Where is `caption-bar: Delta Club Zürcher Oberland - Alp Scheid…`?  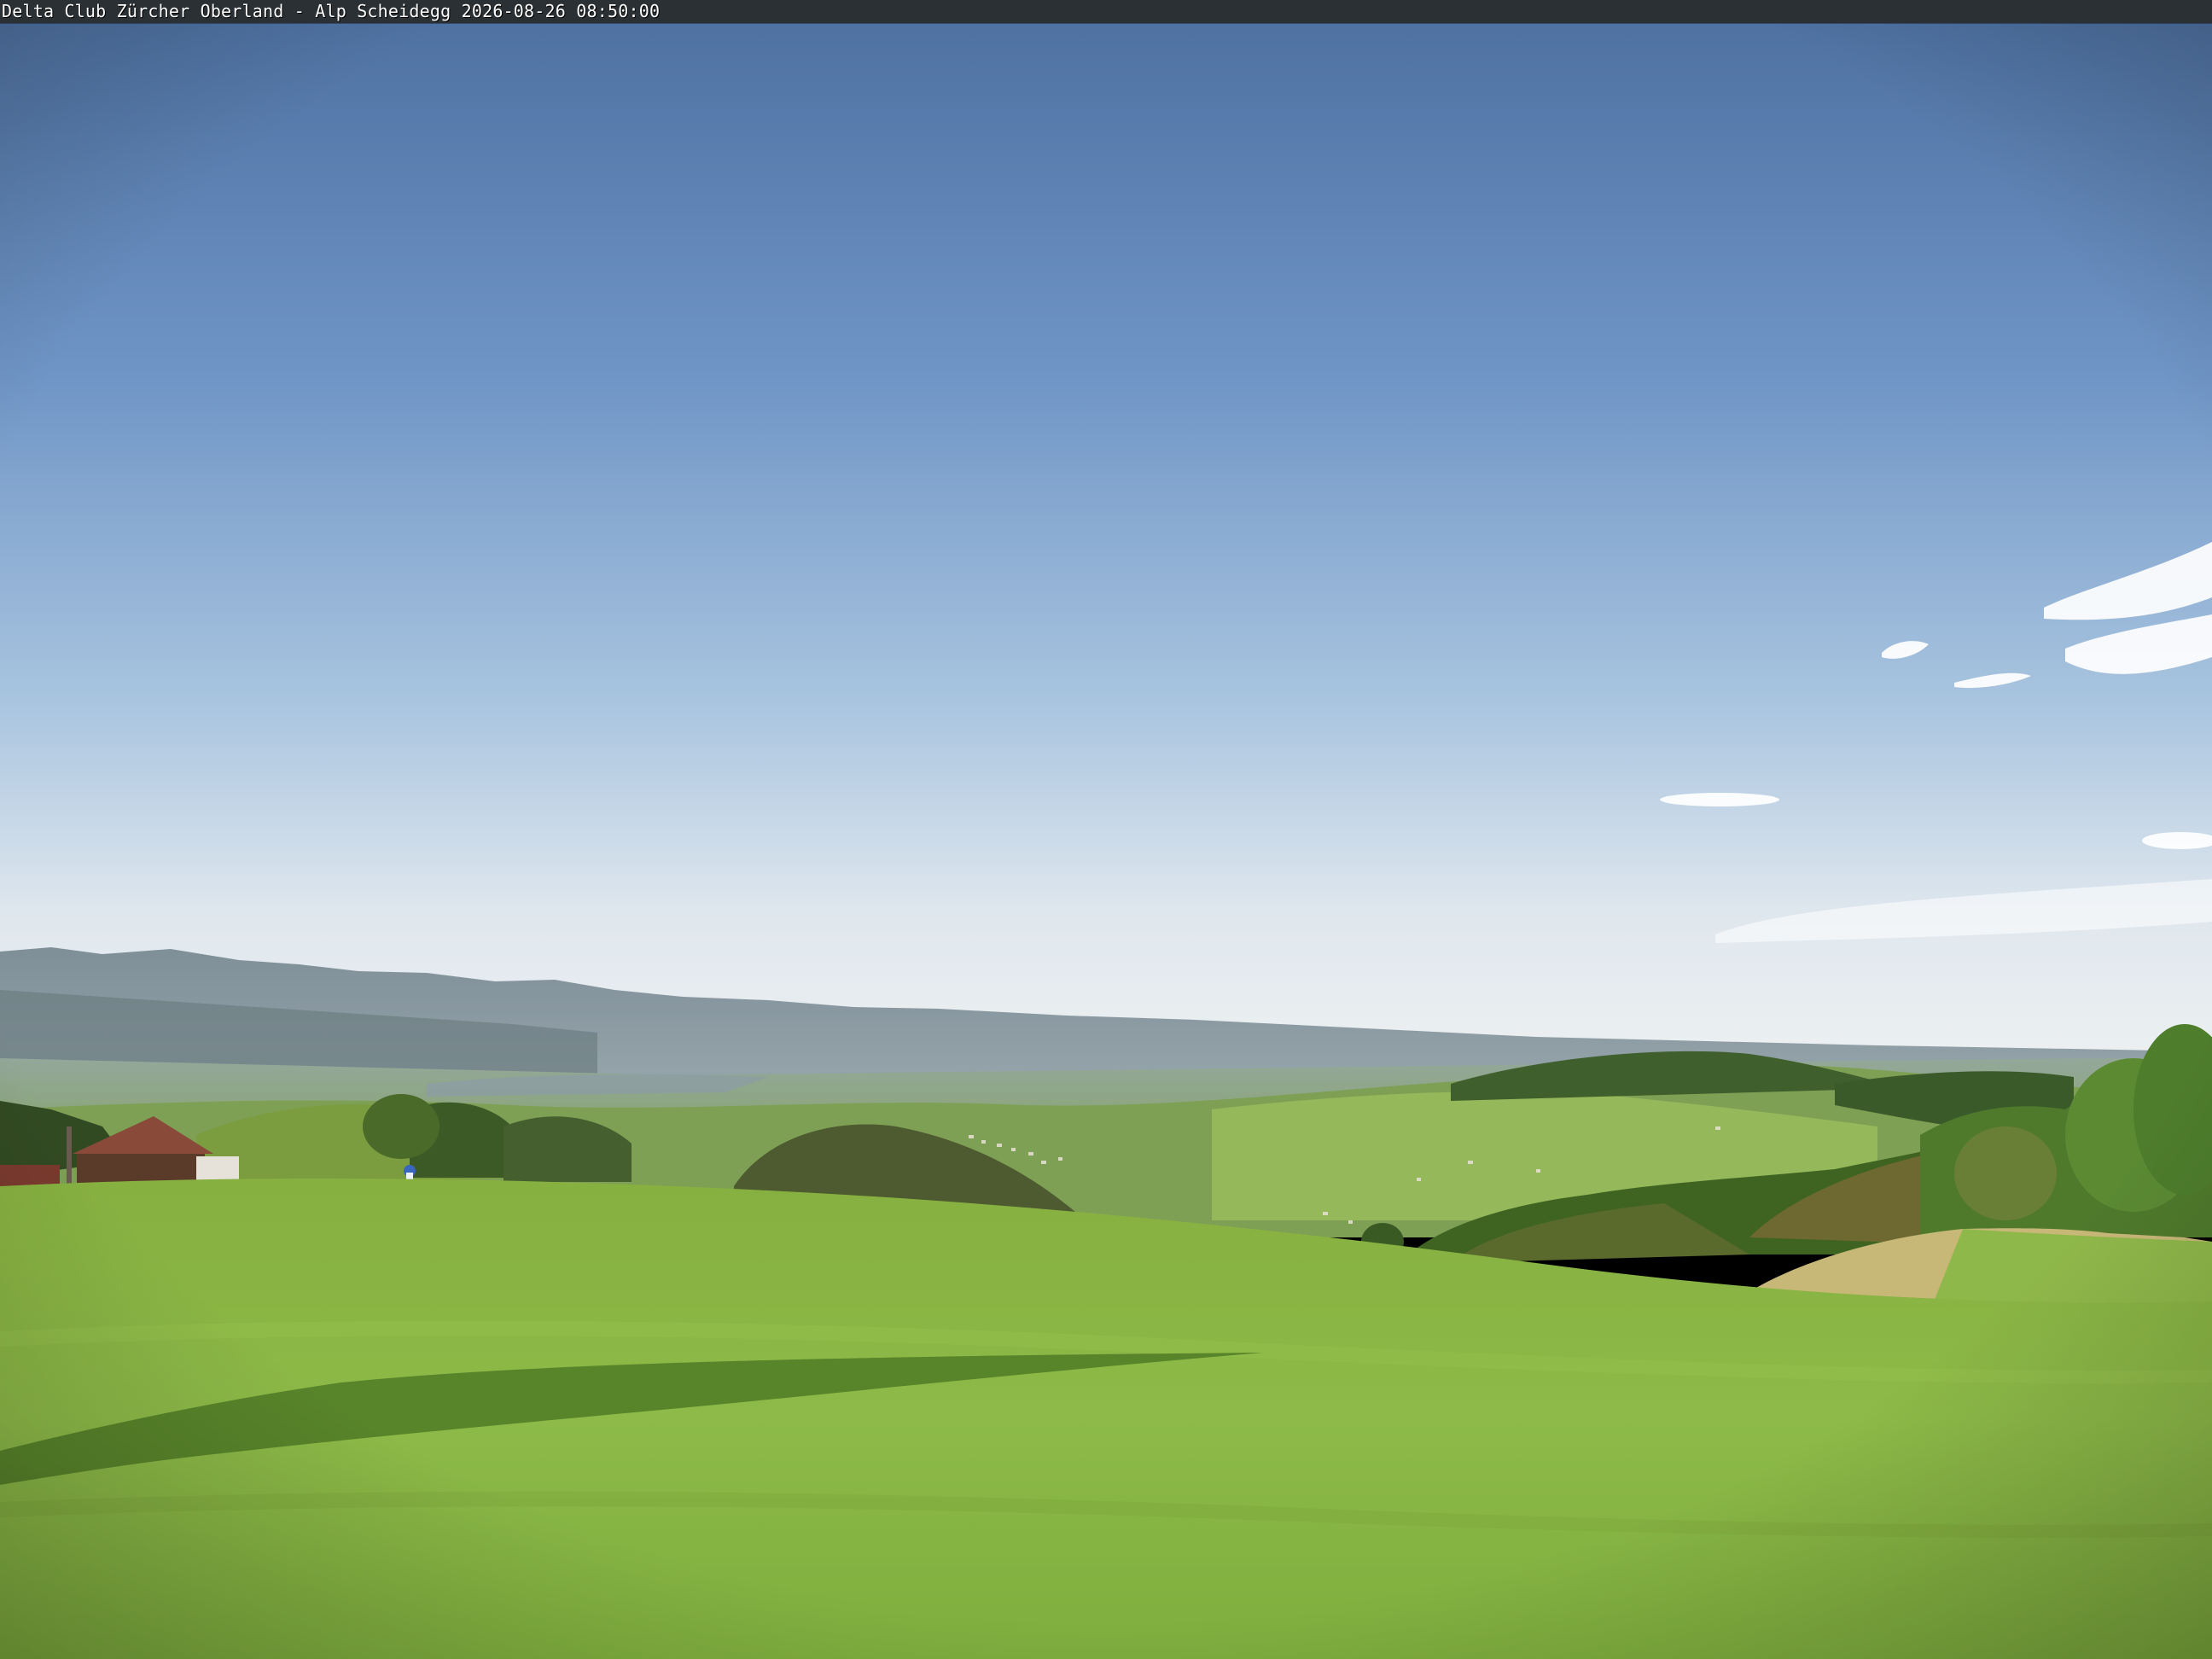 caption-bar: Delta Club Zürcher Oberland - Alp Scheid… is located at coordinates (1106, 11).